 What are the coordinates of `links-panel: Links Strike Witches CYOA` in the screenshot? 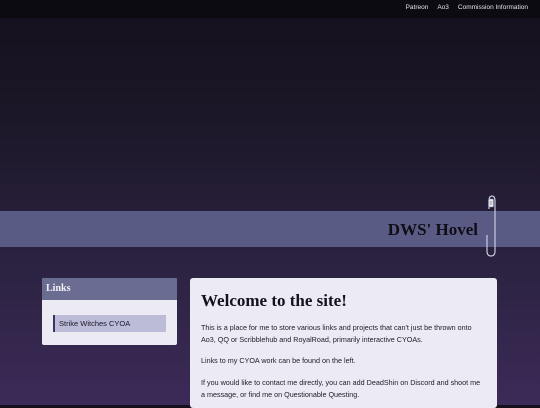 It's located at (109, 311).